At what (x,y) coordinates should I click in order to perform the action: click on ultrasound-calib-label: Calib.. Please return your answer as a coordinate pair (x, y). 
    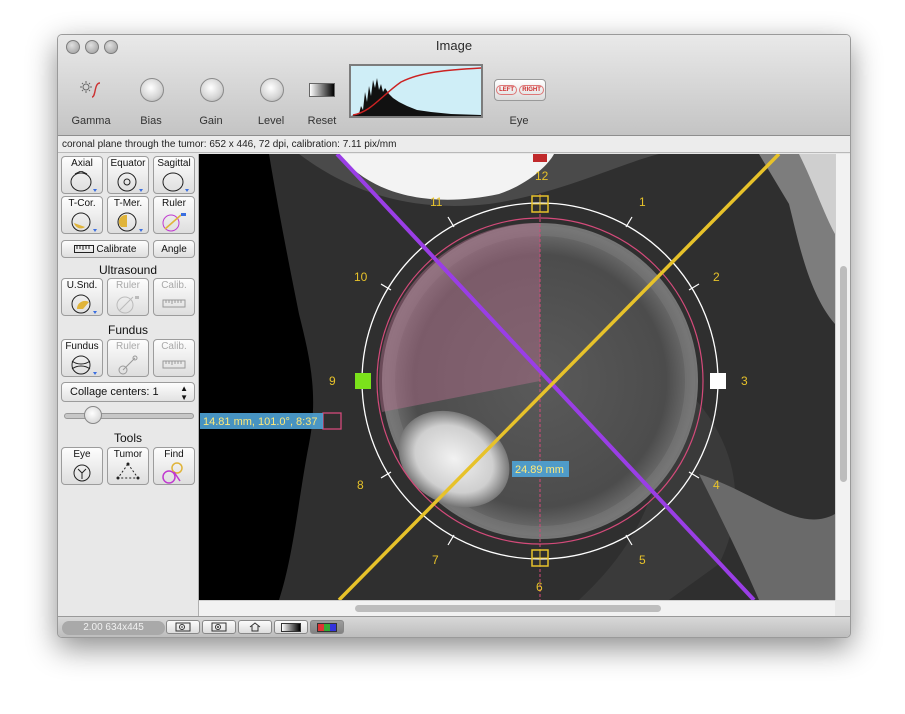
    Looking at the image, I should click on (174, 285).